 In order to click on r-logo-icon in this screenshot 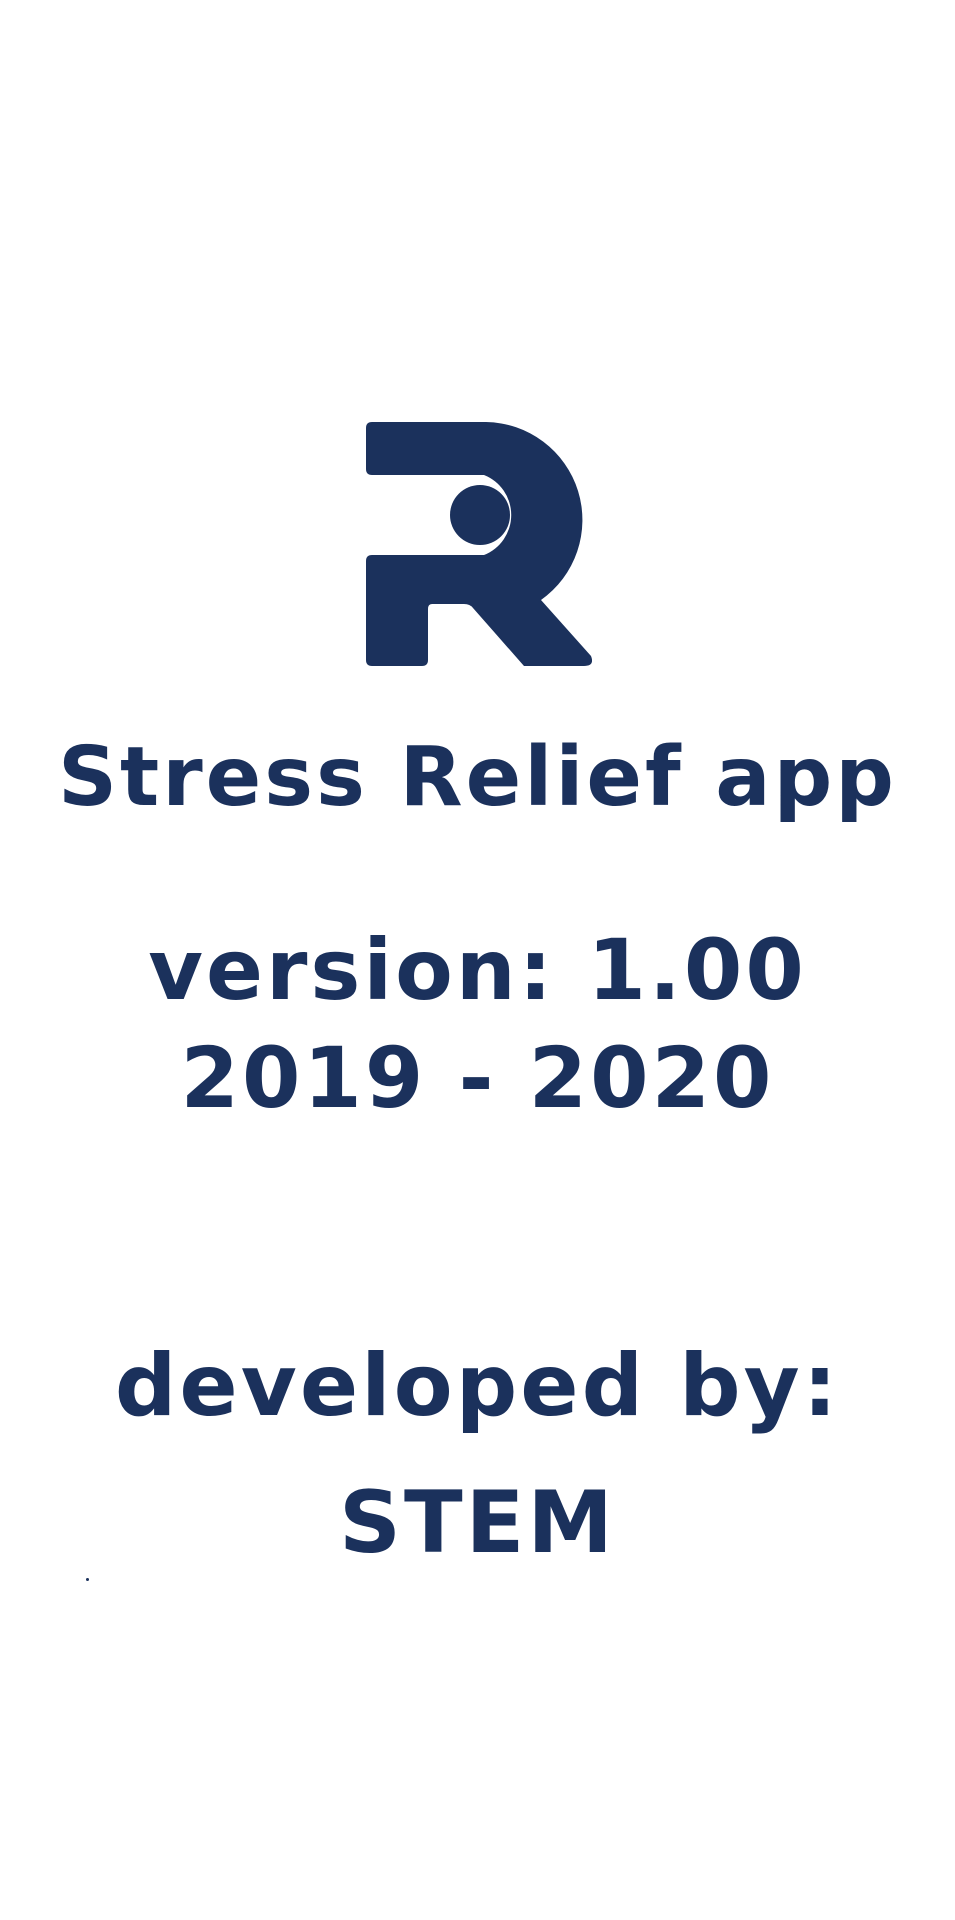, I will do `click(479, 544)`.